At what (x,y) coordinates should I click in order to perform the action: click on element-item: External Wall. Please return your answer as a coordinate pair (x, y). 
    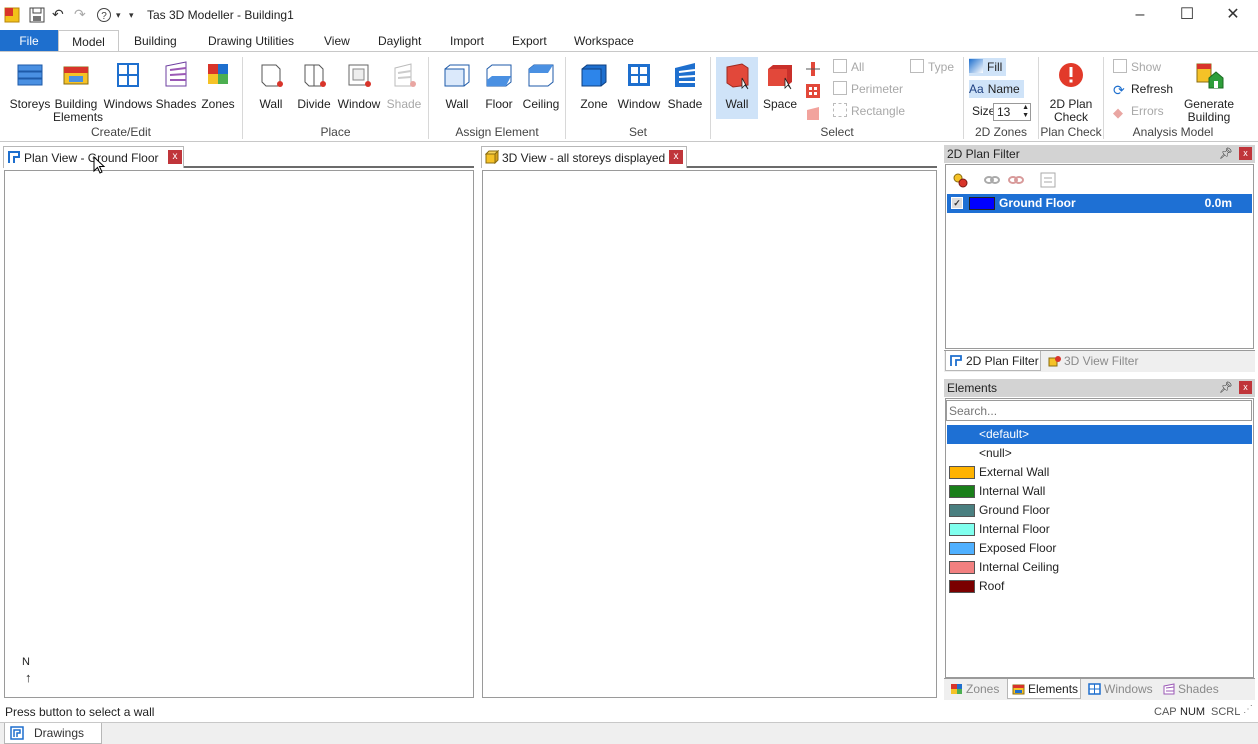
    Looking at the image, I should click on (1099, 472).